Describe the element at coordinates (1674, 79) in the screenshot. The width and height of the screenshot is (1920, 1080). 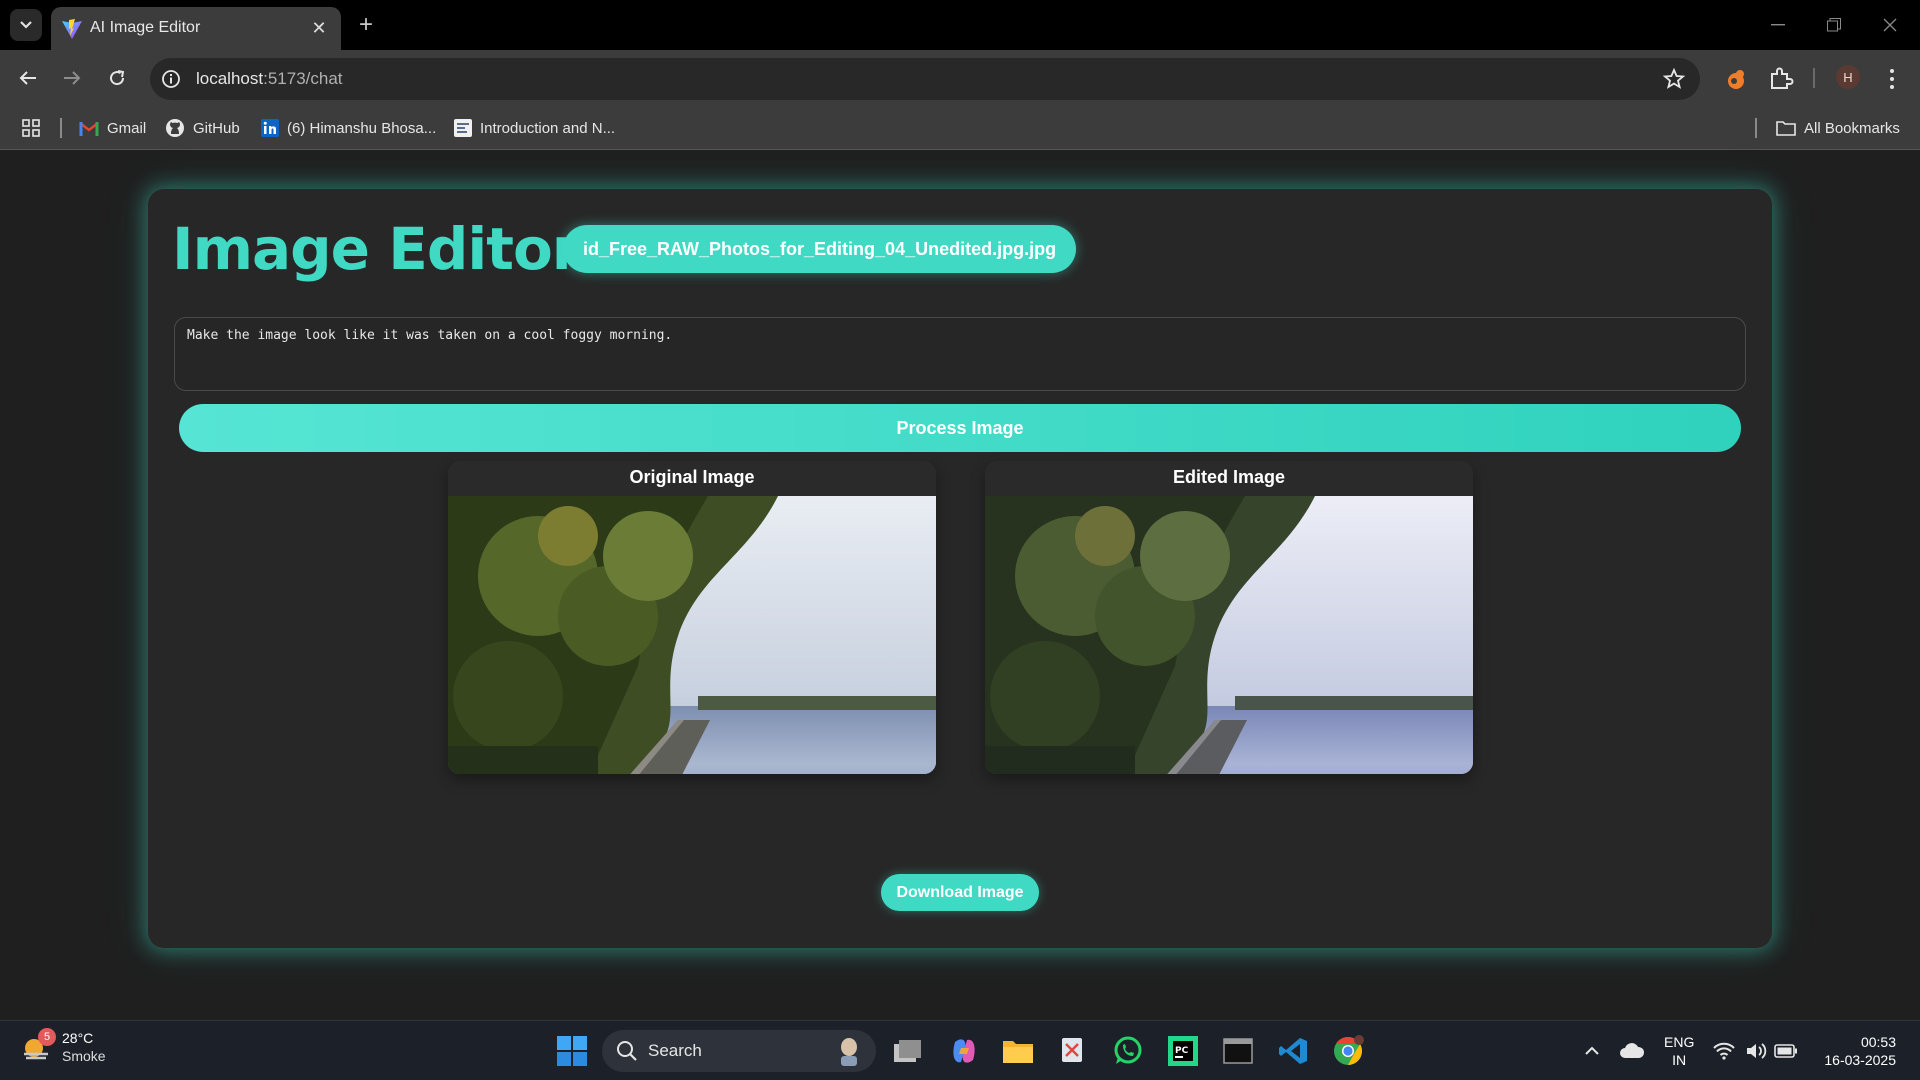
I see `bookmark-star-icon` at that location.